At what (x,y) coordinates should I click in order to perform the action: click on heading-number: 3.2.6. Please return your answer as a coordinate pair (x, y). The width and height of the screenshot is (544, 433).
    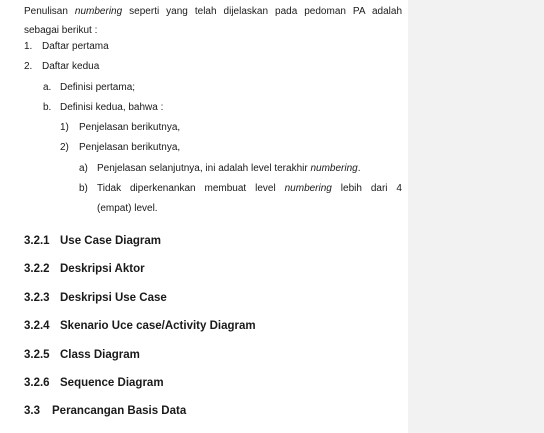
    Looking at the image, I should click on (37, 383).